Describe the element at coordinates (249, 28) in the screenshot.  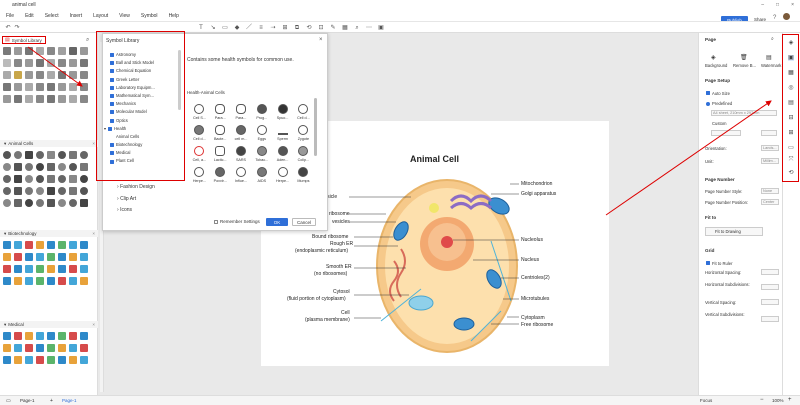
I see `line-icon: ／` at that location.